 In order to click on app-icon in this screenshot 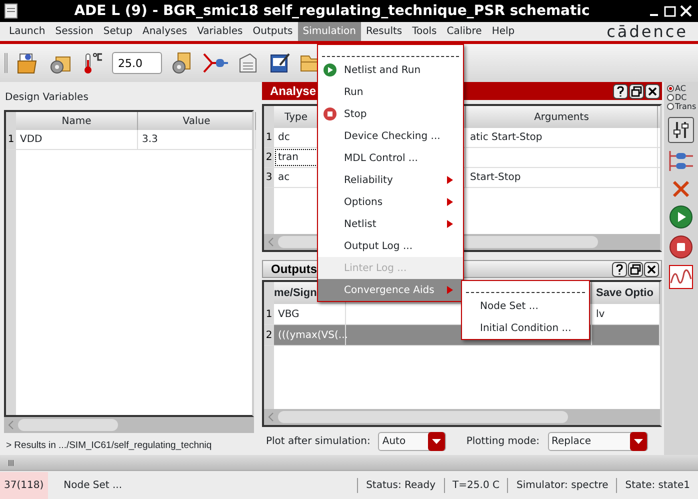, I will do `click(11, 11)`.